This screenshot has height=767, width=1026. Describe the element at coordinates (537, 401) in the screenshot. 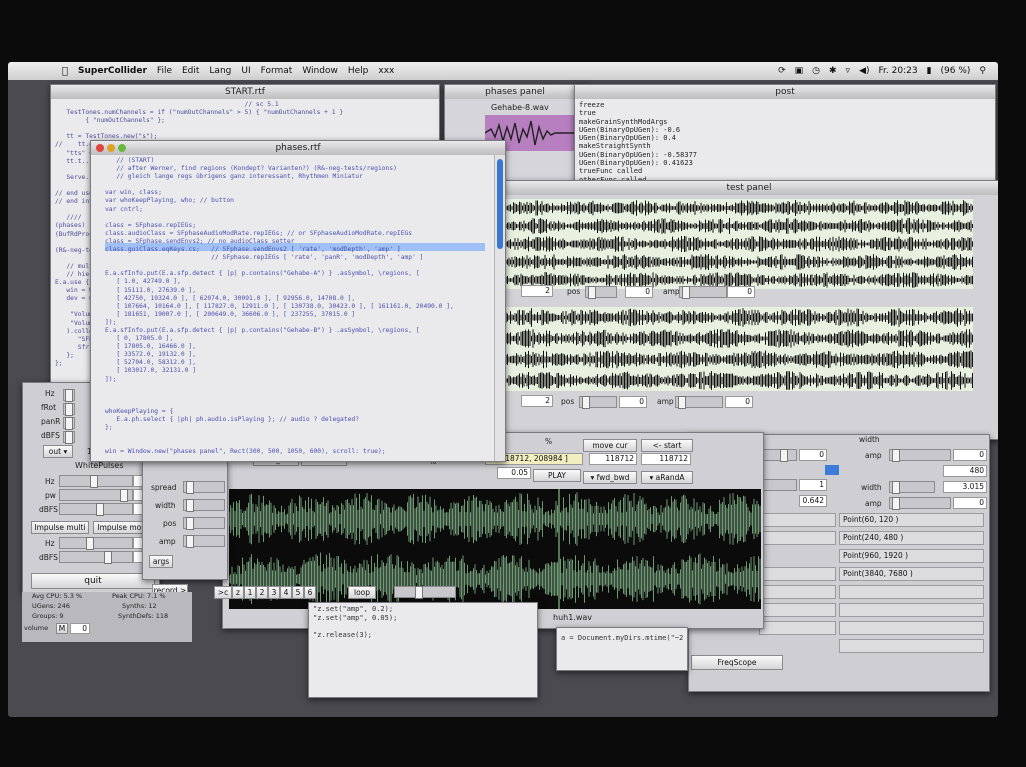

I see `test-row2-field: 2` at that location.